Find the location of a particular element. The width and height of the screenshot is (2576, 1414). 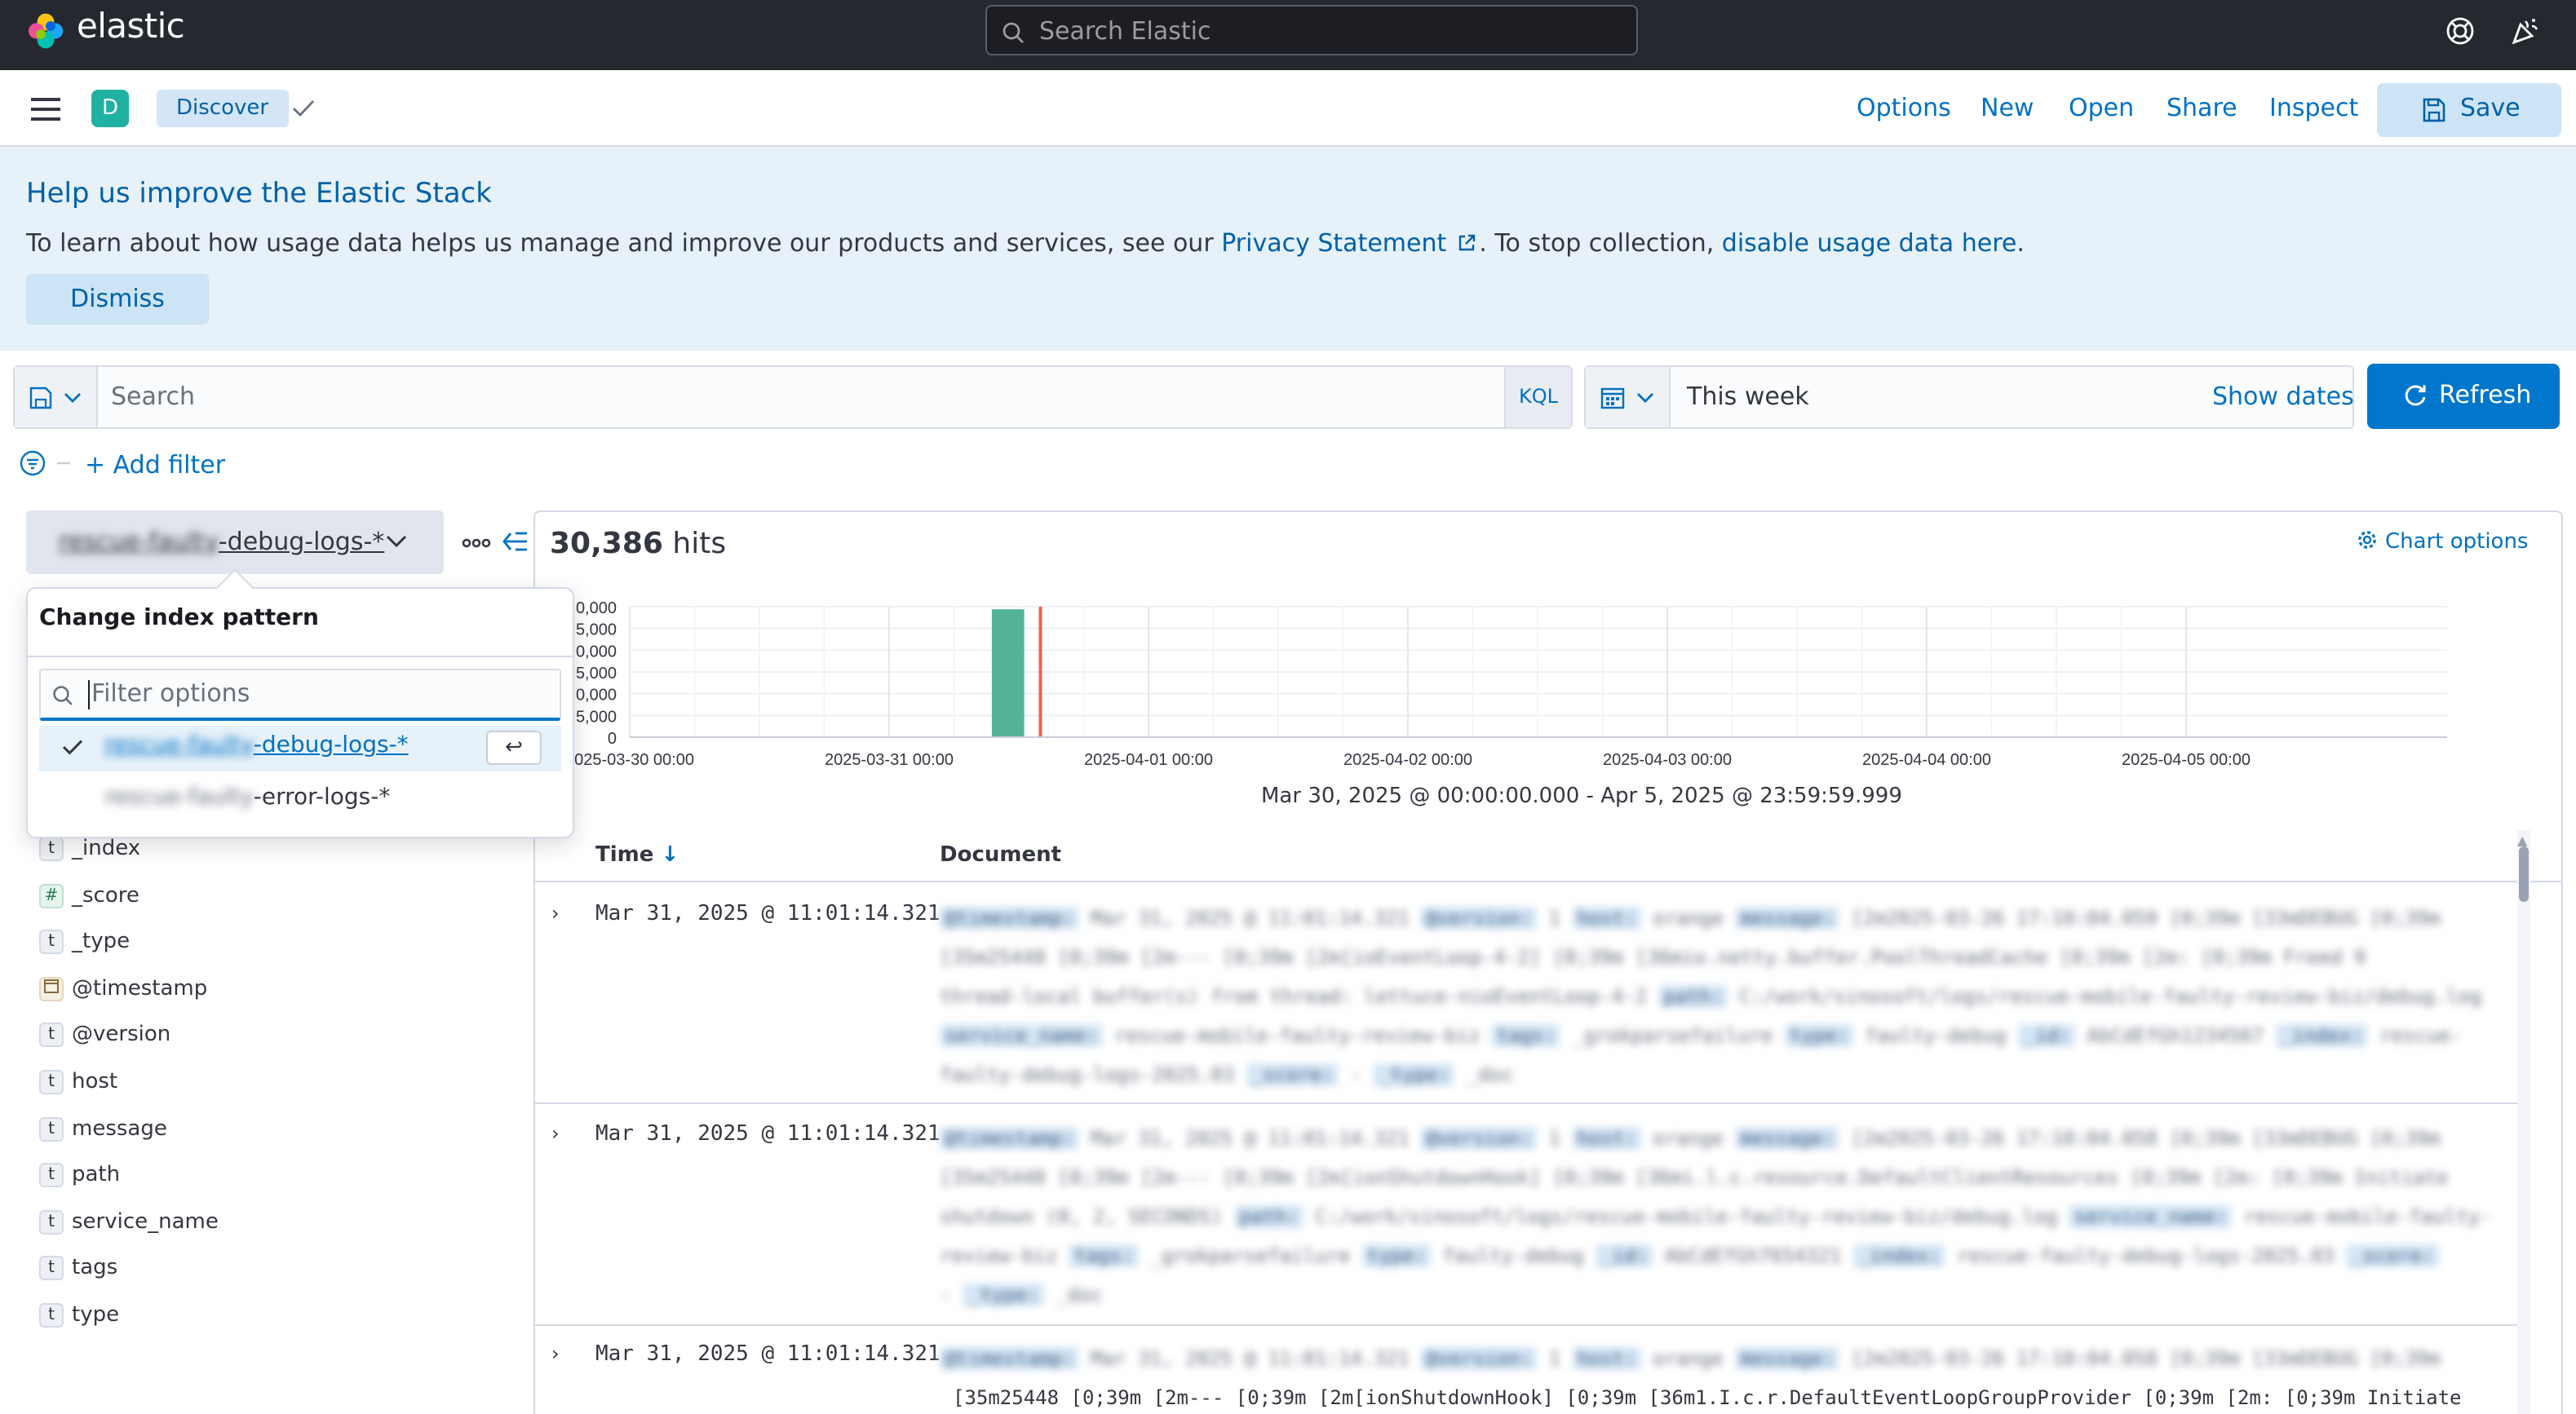

disable-usage-data-link: disable usage data here is located at coordinates (1869, 243).